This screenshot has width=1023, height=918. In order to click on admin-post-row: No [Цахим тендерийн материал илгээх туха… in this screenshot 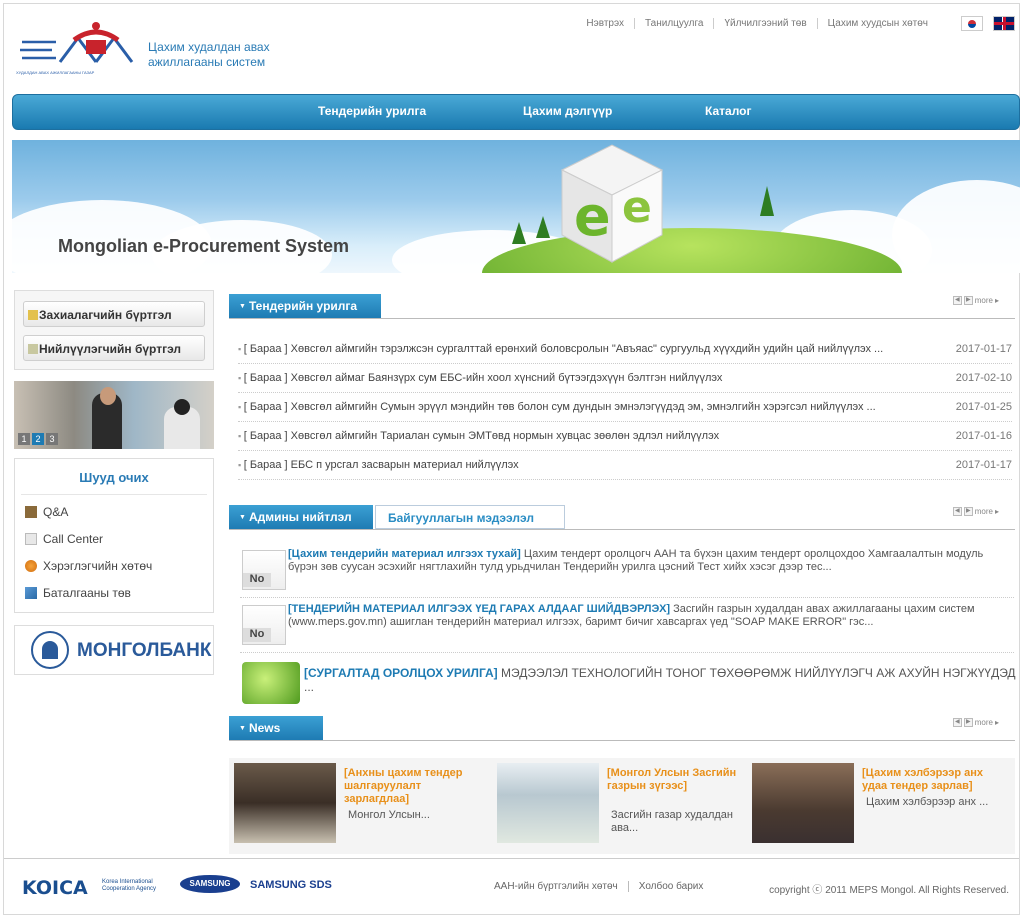, I will do `click(627, 573)`.